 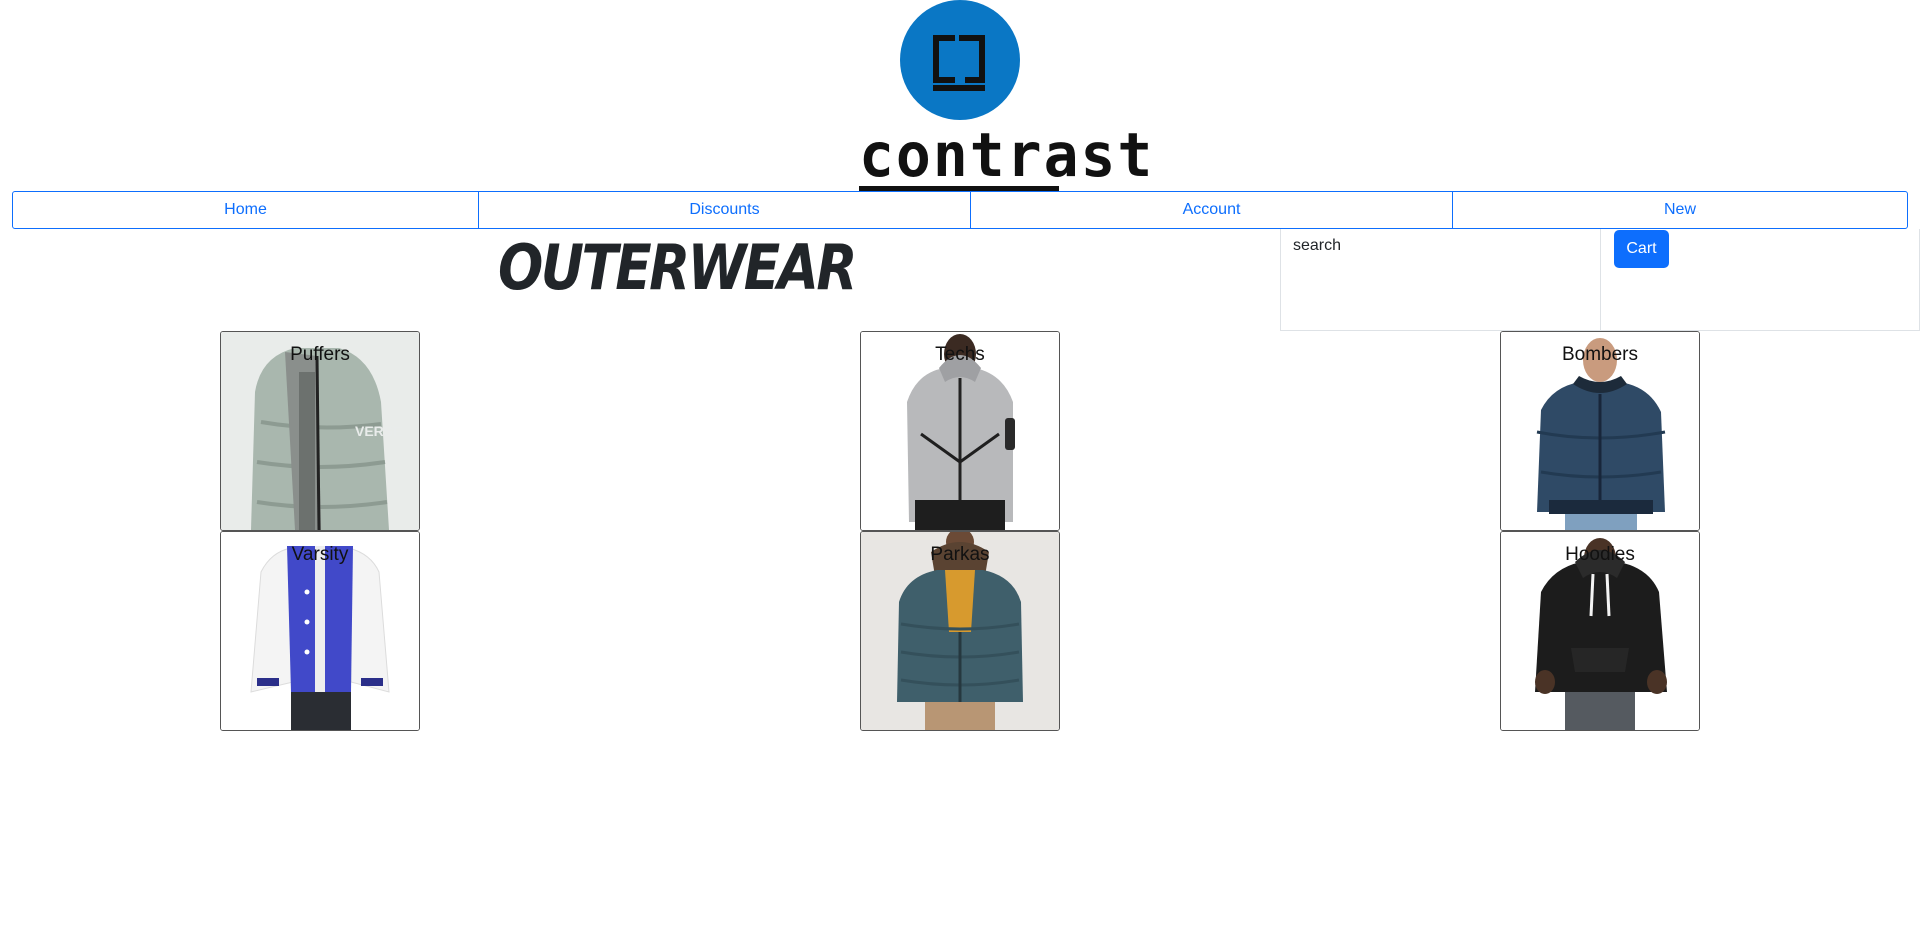 What do you see at coordinates (960, 631) in the screenshot?
I see `category-card-parkas: Parkas` at bounding box center [960, 631].